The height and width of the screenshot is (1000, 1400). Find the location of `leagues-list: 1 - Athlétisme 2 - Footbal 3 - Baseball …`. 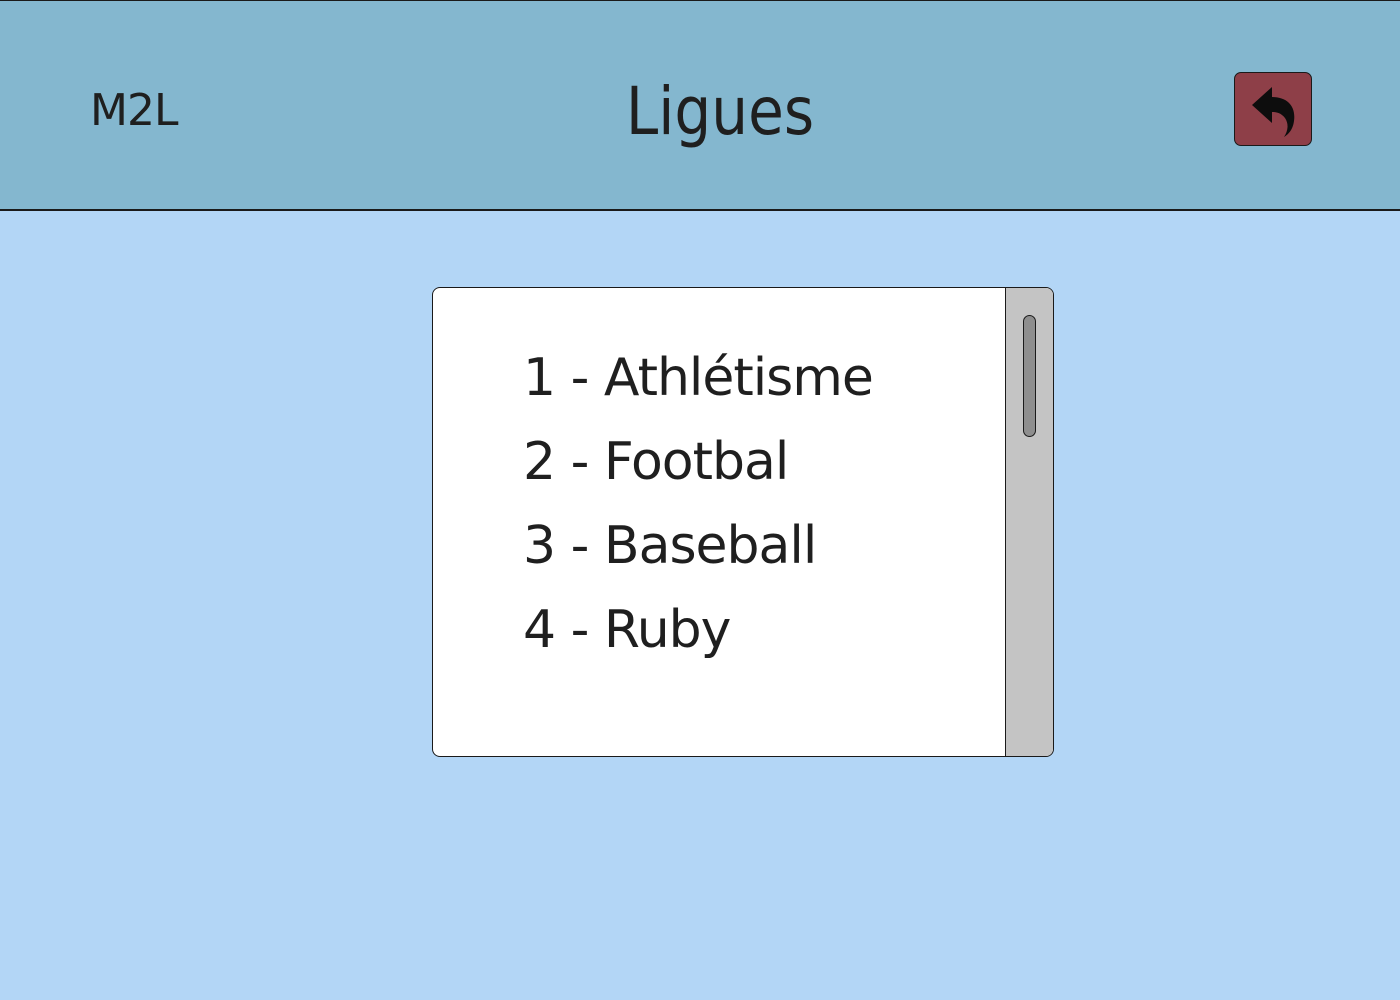

leagues-list: 1 - Athlétisme 2 - Footbal 3 - Baseball … is located at coordinates (698, 514).